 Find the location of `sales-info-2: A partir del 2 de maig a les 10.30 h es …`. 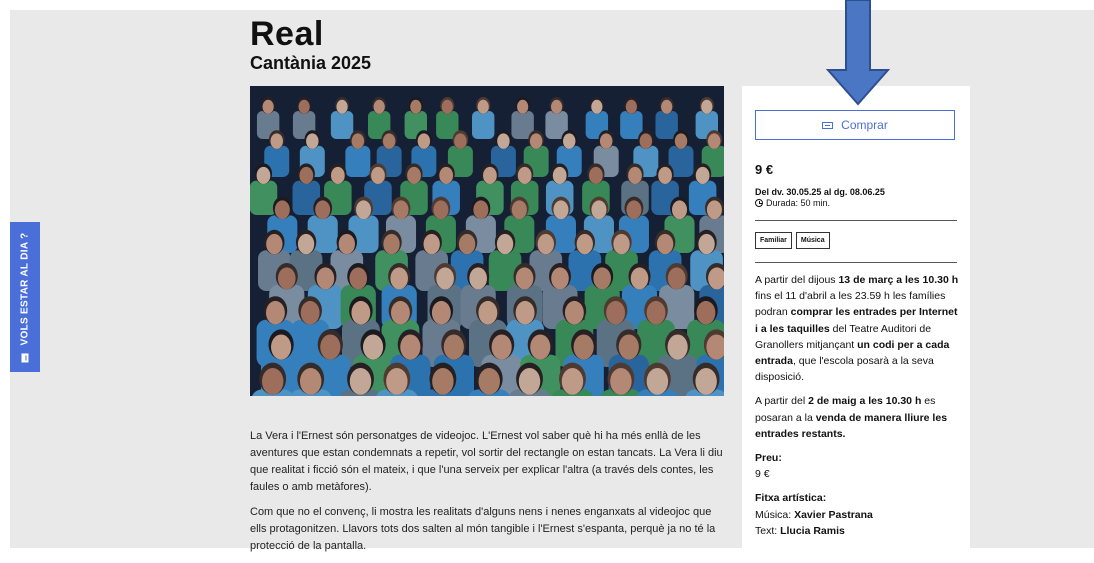

sales-info-2: A partir del 2 de maig a les 10.30 h es … is located at coordinates (851, 417).